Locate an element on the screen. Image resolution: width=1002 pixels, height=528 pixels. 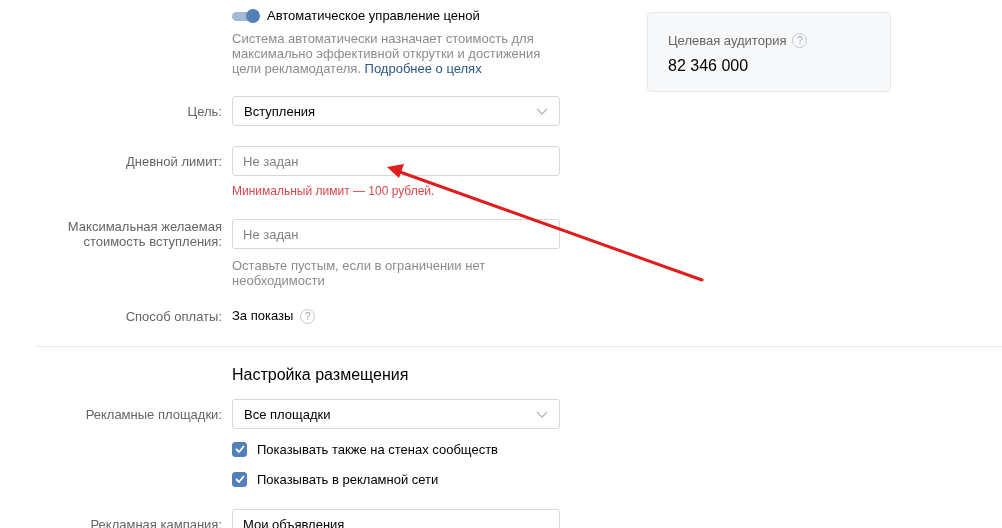
field-label: Способ оплаты: is located at coordinates (173, 316).